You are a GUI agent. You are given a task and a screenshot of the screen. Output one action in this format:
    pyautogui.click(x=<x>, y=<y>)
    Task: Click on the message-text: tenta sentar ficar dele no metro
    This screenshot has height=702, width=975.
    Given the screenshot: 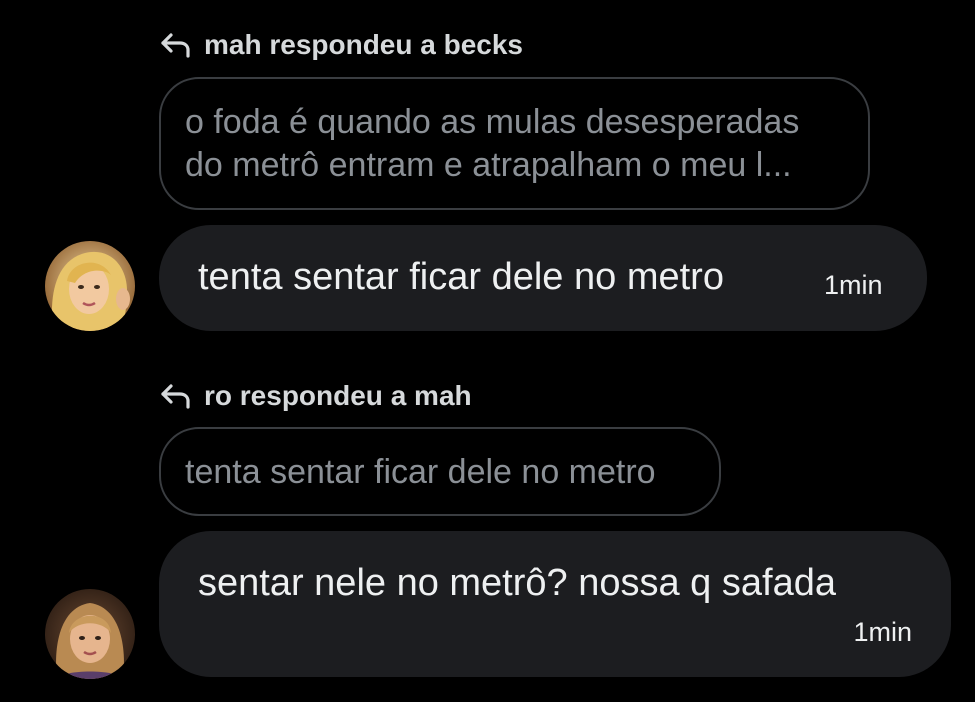 What is the action you would take?
    pyautogui.click(x=461, y=277)
    